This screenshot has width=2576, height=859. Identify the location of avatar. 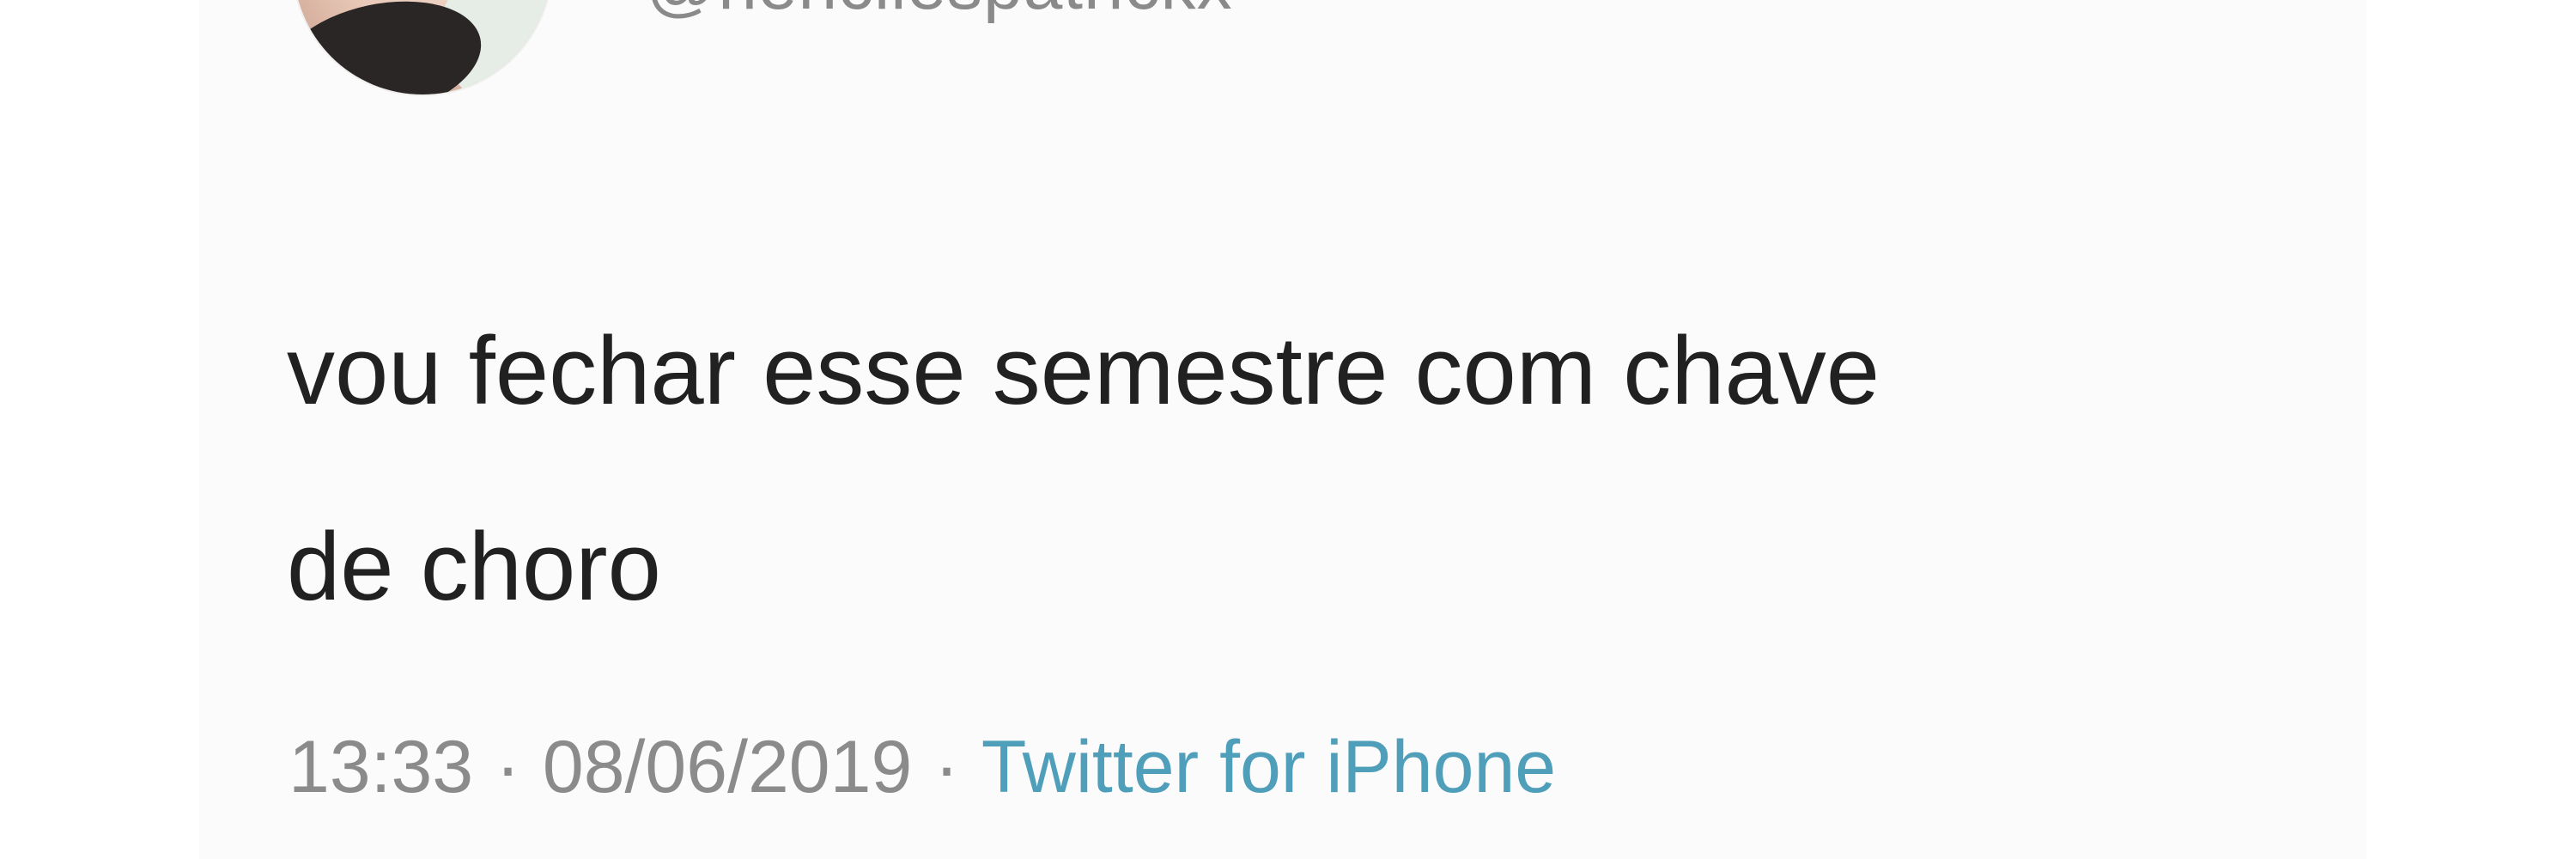
(422, 47).